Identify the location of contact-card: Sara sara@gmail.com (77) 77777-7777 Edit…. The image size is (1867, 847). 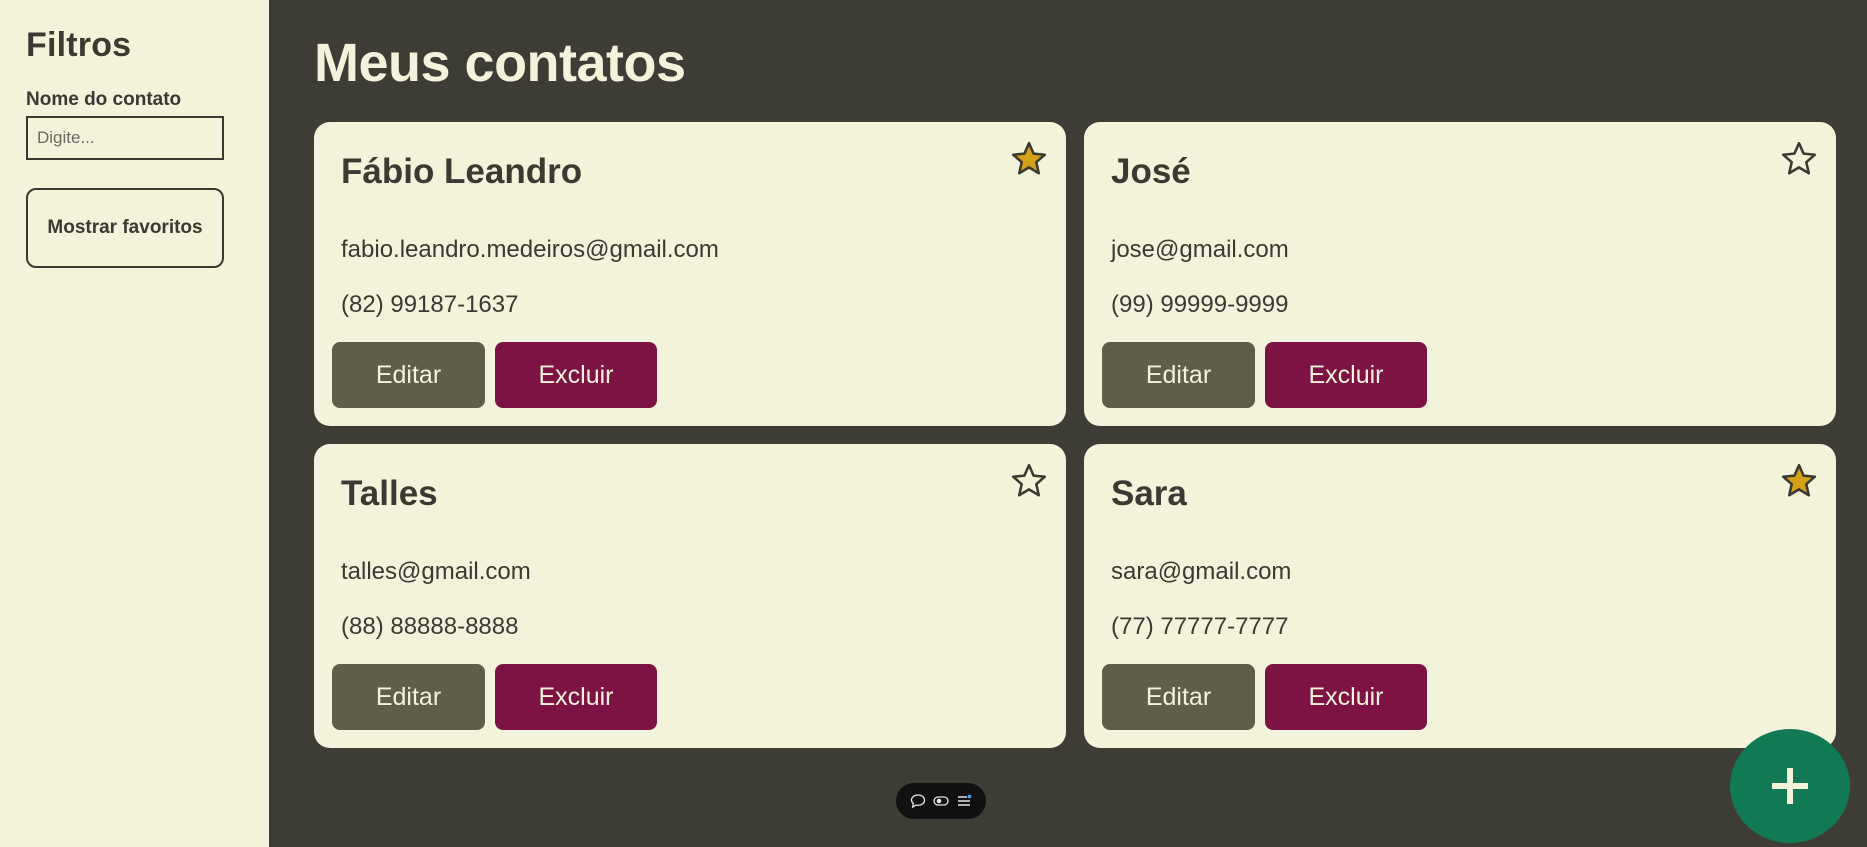
(1460, 596).